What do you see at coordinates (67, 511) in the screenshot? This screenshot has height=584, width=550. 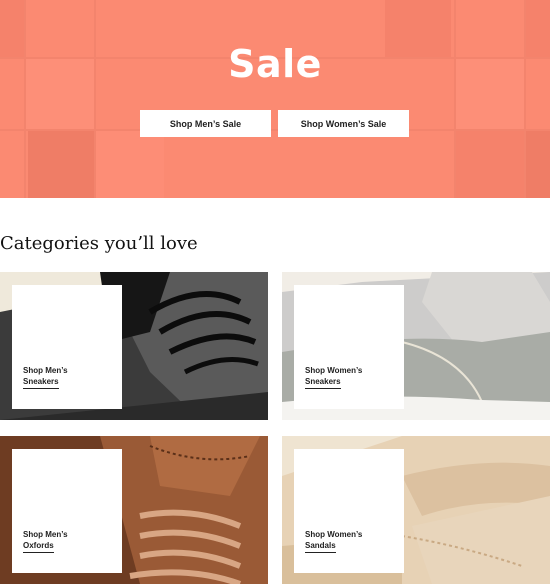 I see `category-label-box: Shop Men’s Oxfords` at bounding box center [67, 511].